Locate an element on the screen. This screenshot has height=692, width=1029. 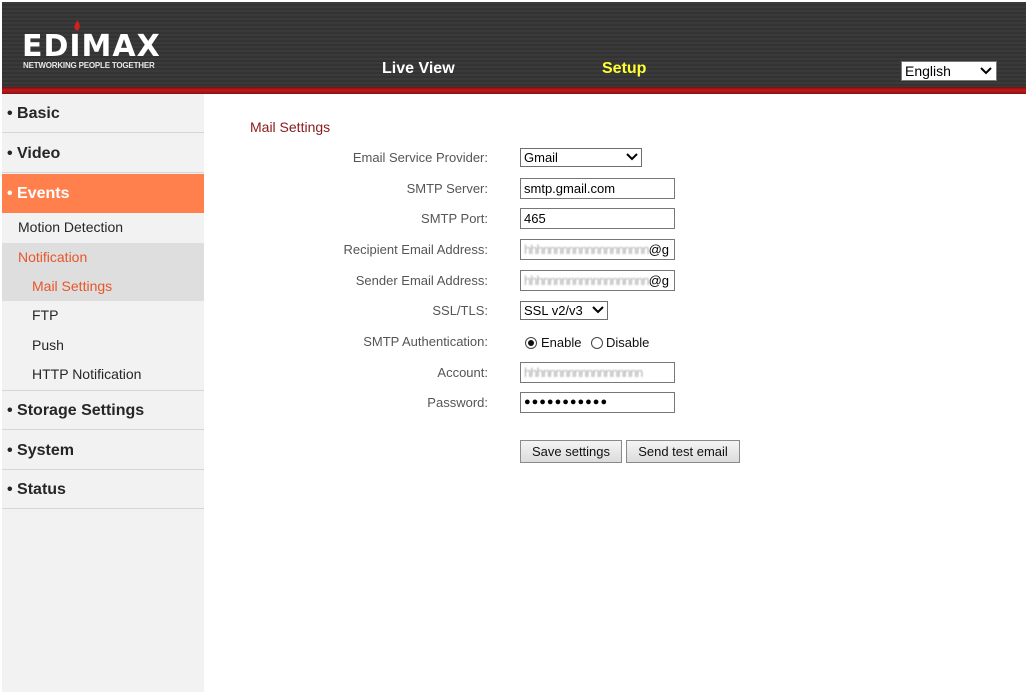
sidebar-item-notification: Notification is located at coordinates (103, 257).